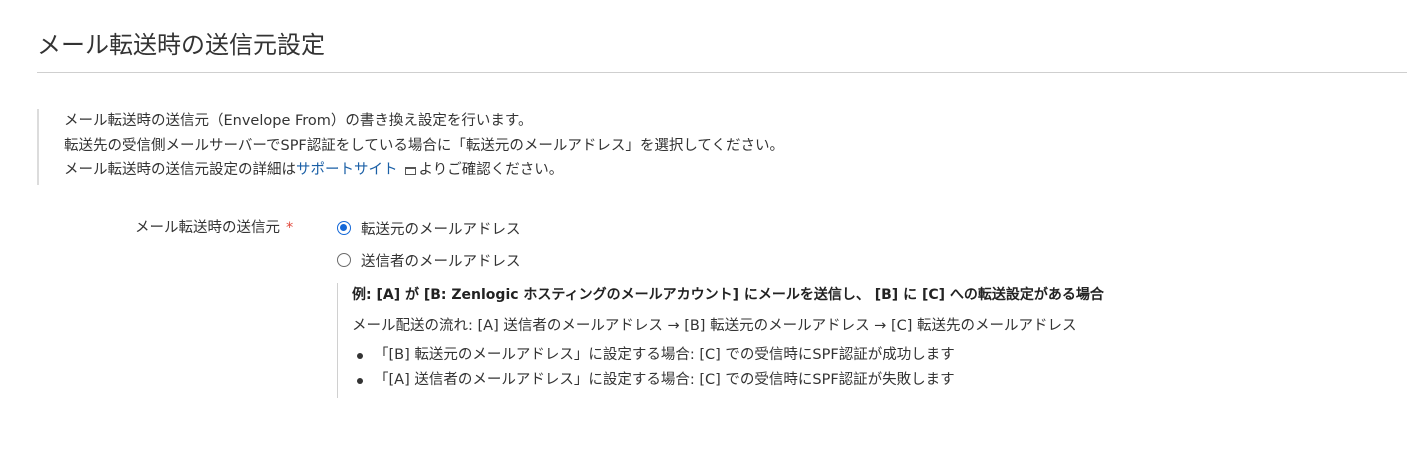 The height and width of the screenshot is (465, 1407). What do you see at coordinates (441, 229) in the screenshot?
I see `radio-option-forwarder-address-label: 転送元のメールアドレス` at bounding box center [441, 229].